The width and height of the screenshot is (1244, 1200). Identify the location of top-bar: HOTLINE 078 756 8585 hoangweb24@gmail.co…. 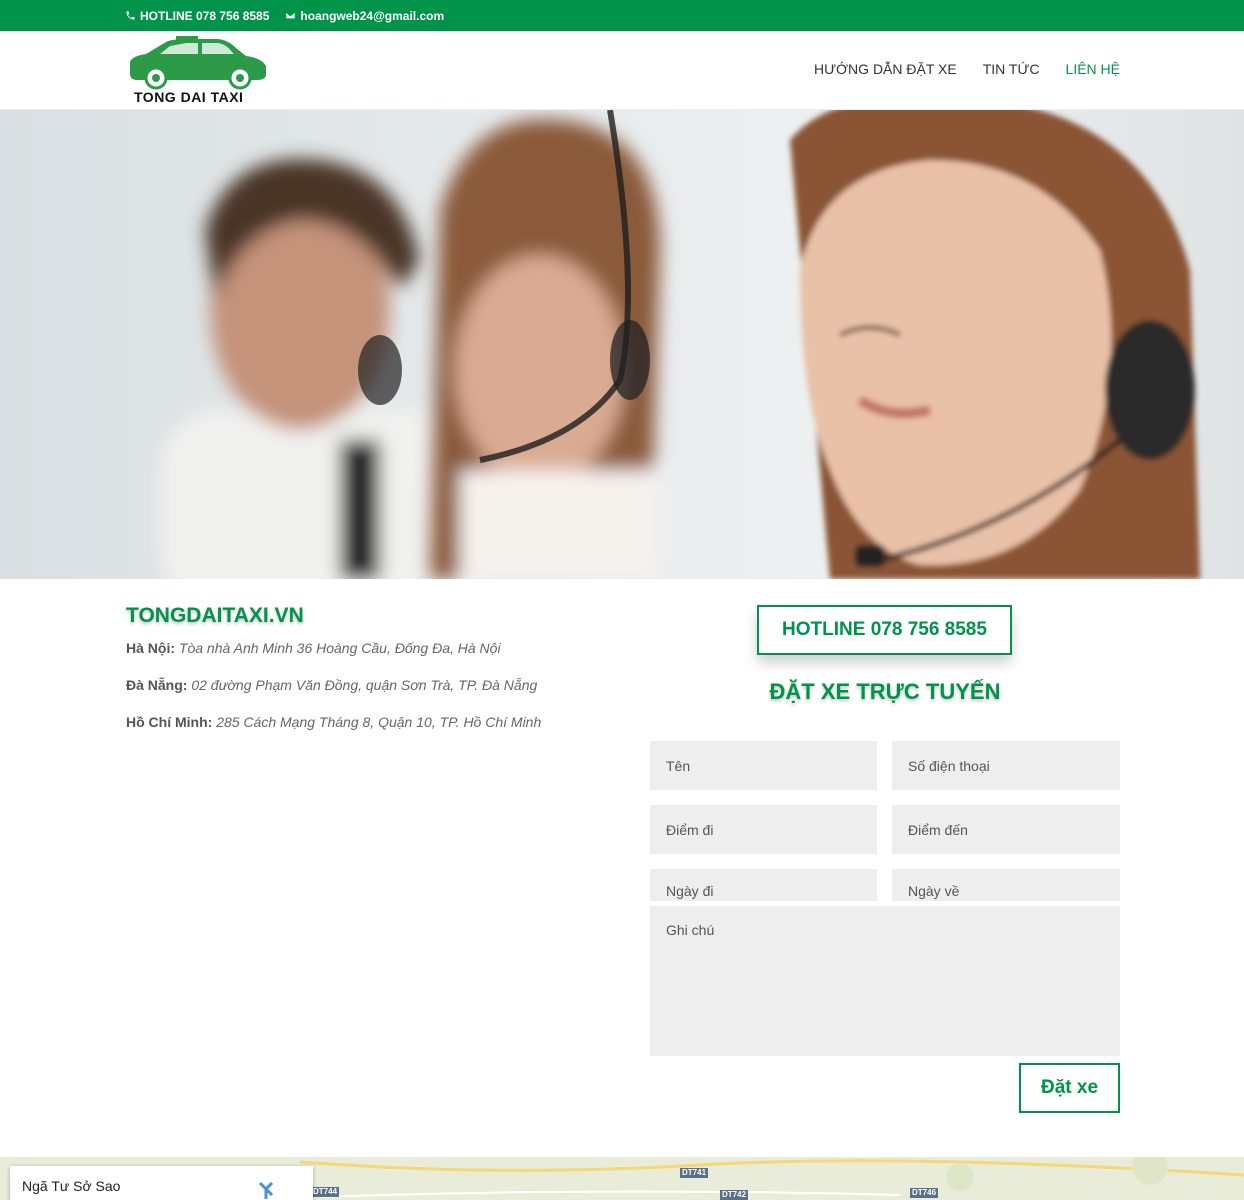
(622, 15).